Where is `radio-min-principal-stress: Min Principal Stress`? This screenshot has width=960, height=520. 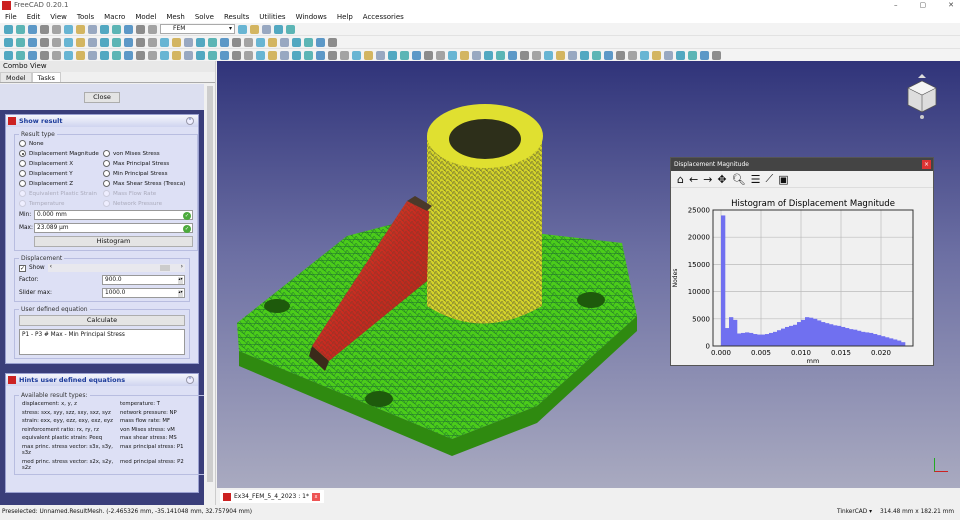
radio-min-principal-stress: Min Principal Stress is located at coordinates (148, 173).